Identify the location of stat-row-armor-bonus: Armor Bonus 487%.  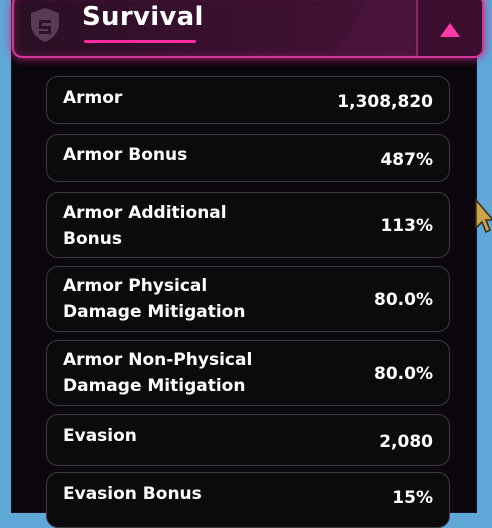
(248, 158).